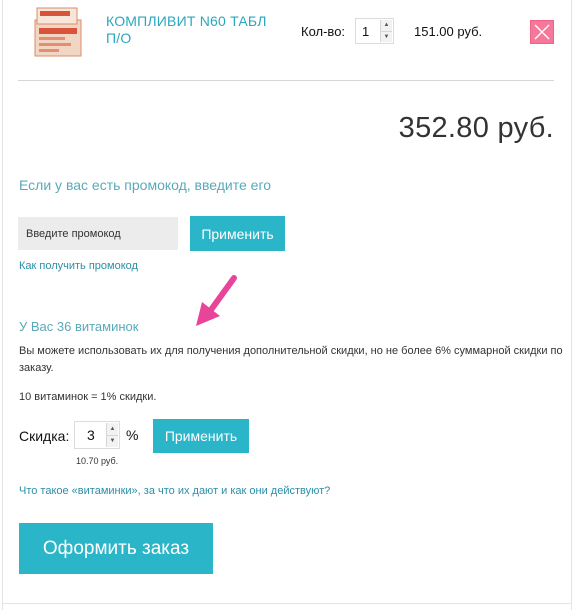 The height and width of the screenshot is (610, 576). What do you see at coordinates (79, 326) in the screenshot?
I see `vitamins-heading: У Вас 36 витаминок` at bounding box center [79, 326].